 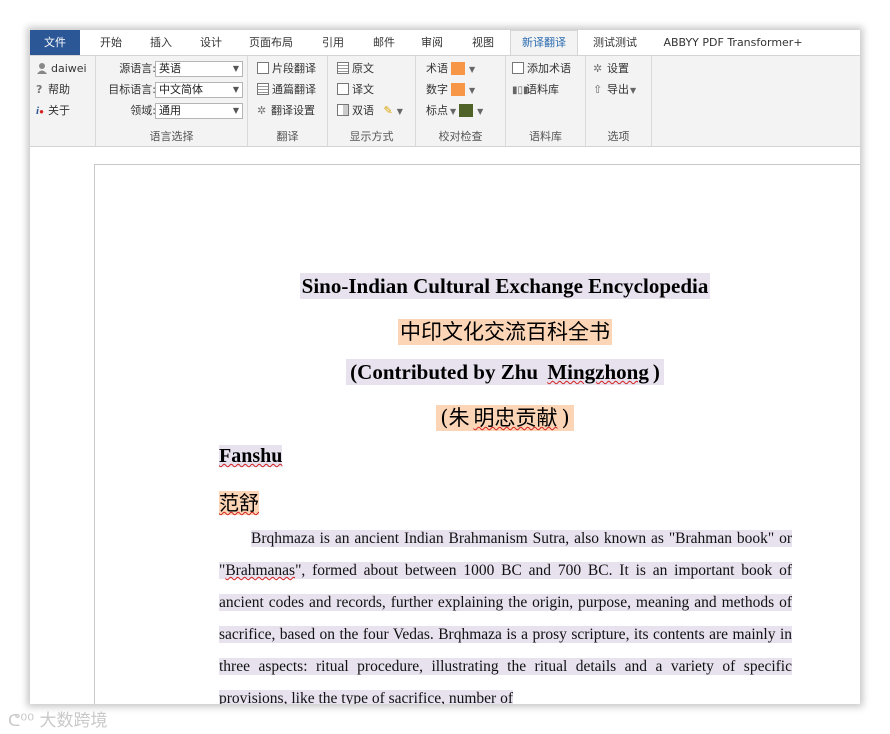 I want to click on add-term-icon, so click(x=518, y=68).